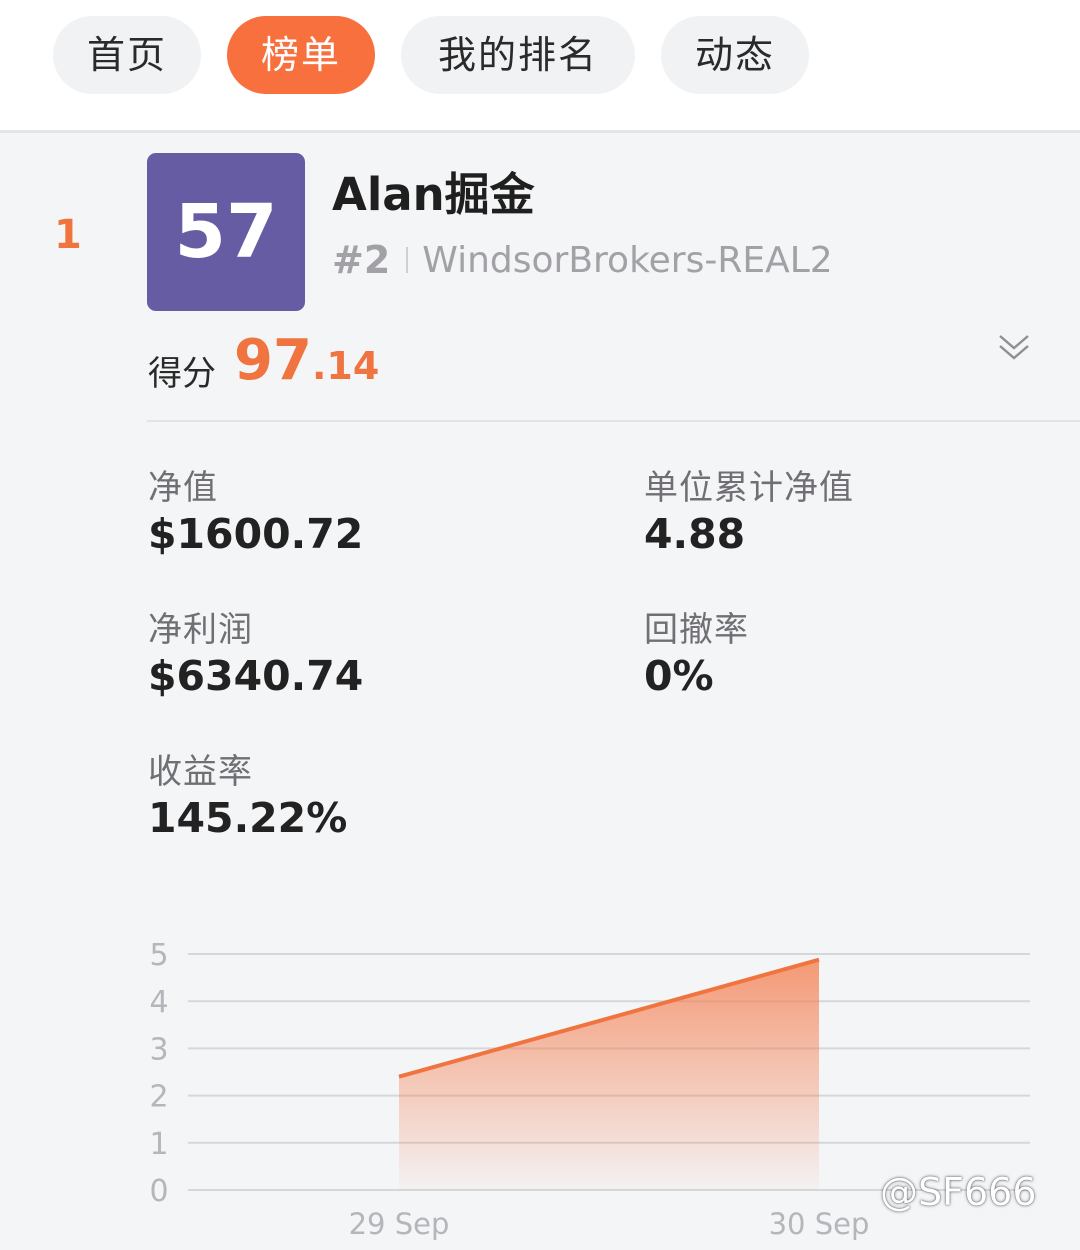  What do you see at coordinates (1014, 348) in the screenshot?
I see `chevron-double-down-icon` at bounding box center [1014, 348].